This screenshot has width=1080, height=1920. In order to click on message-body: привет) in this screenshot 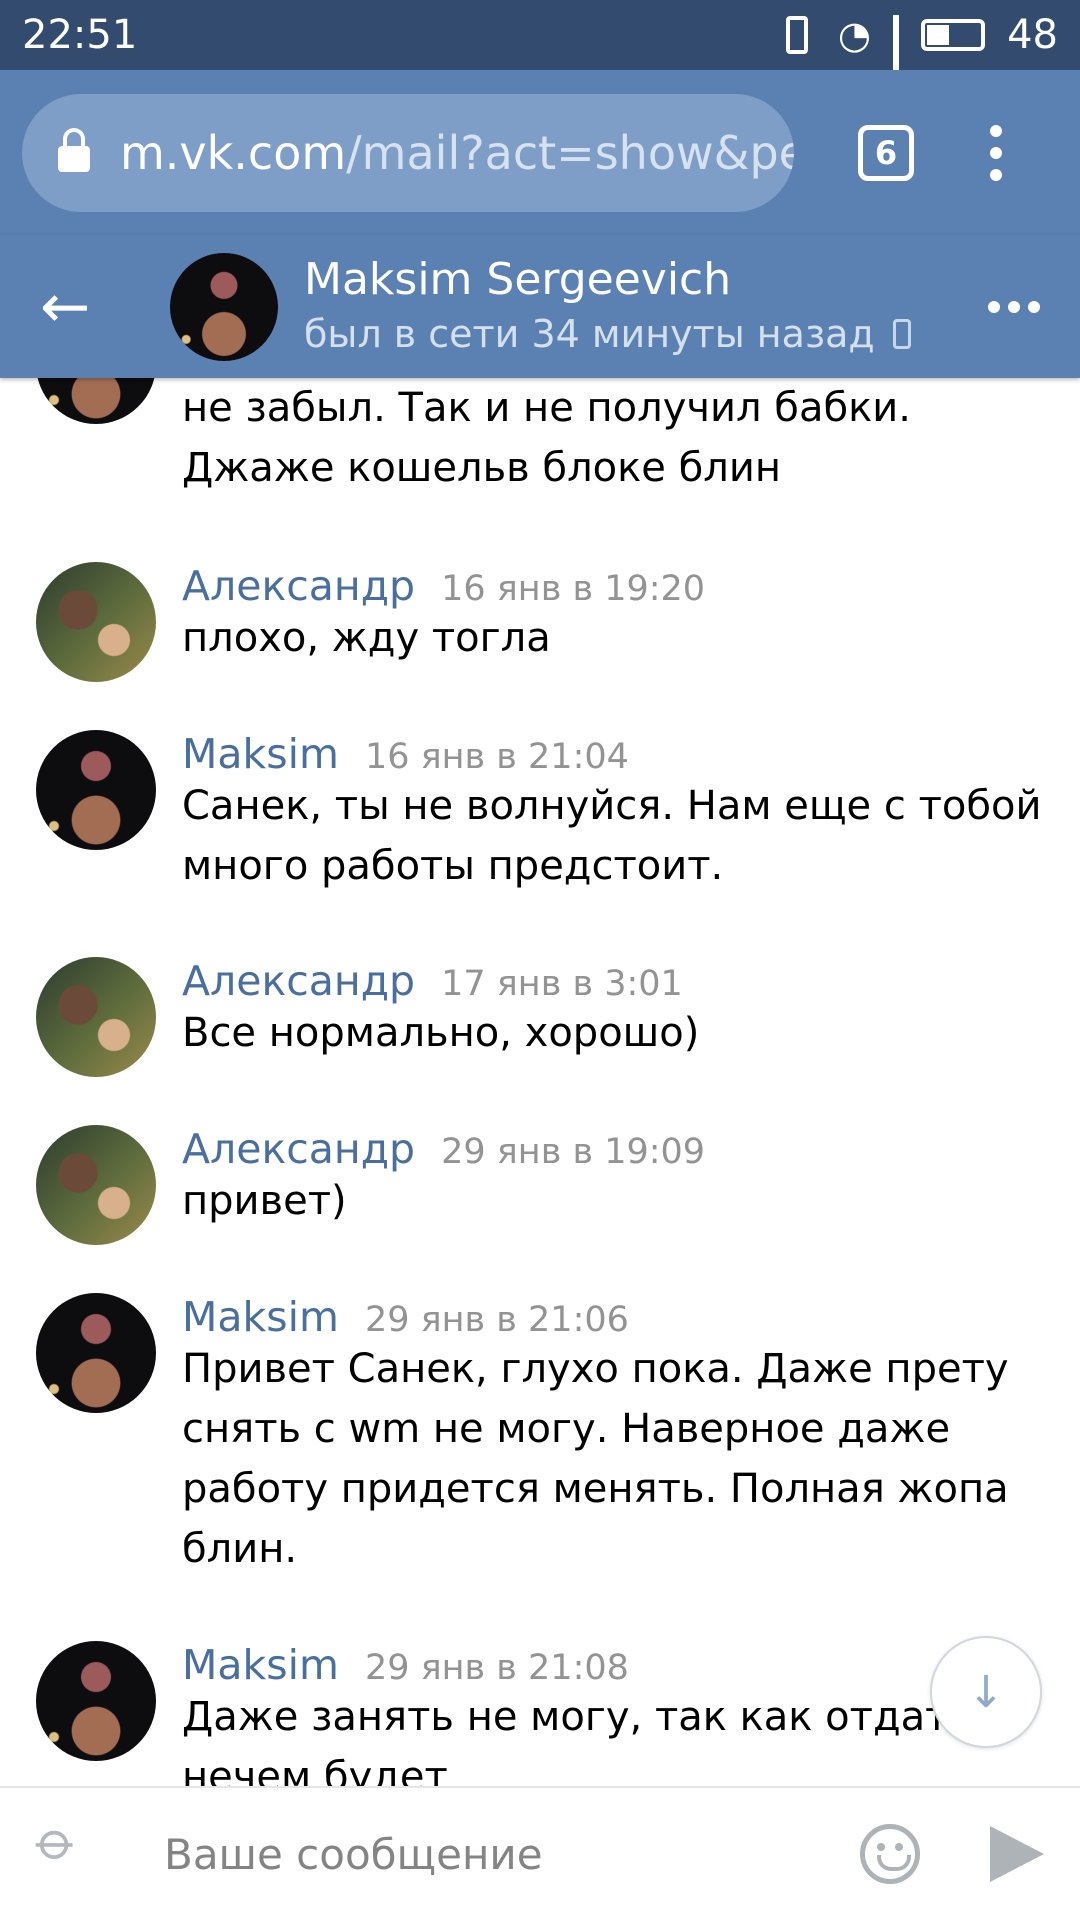, I will do `click(264, 1201)`.